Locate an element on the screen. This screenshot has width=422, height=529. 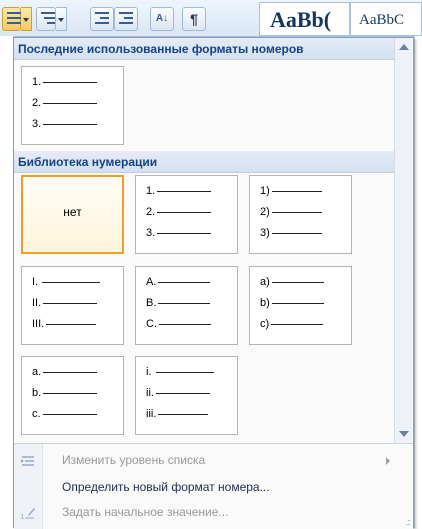
multilevel-list-icon is located at coordinates (48, 19).